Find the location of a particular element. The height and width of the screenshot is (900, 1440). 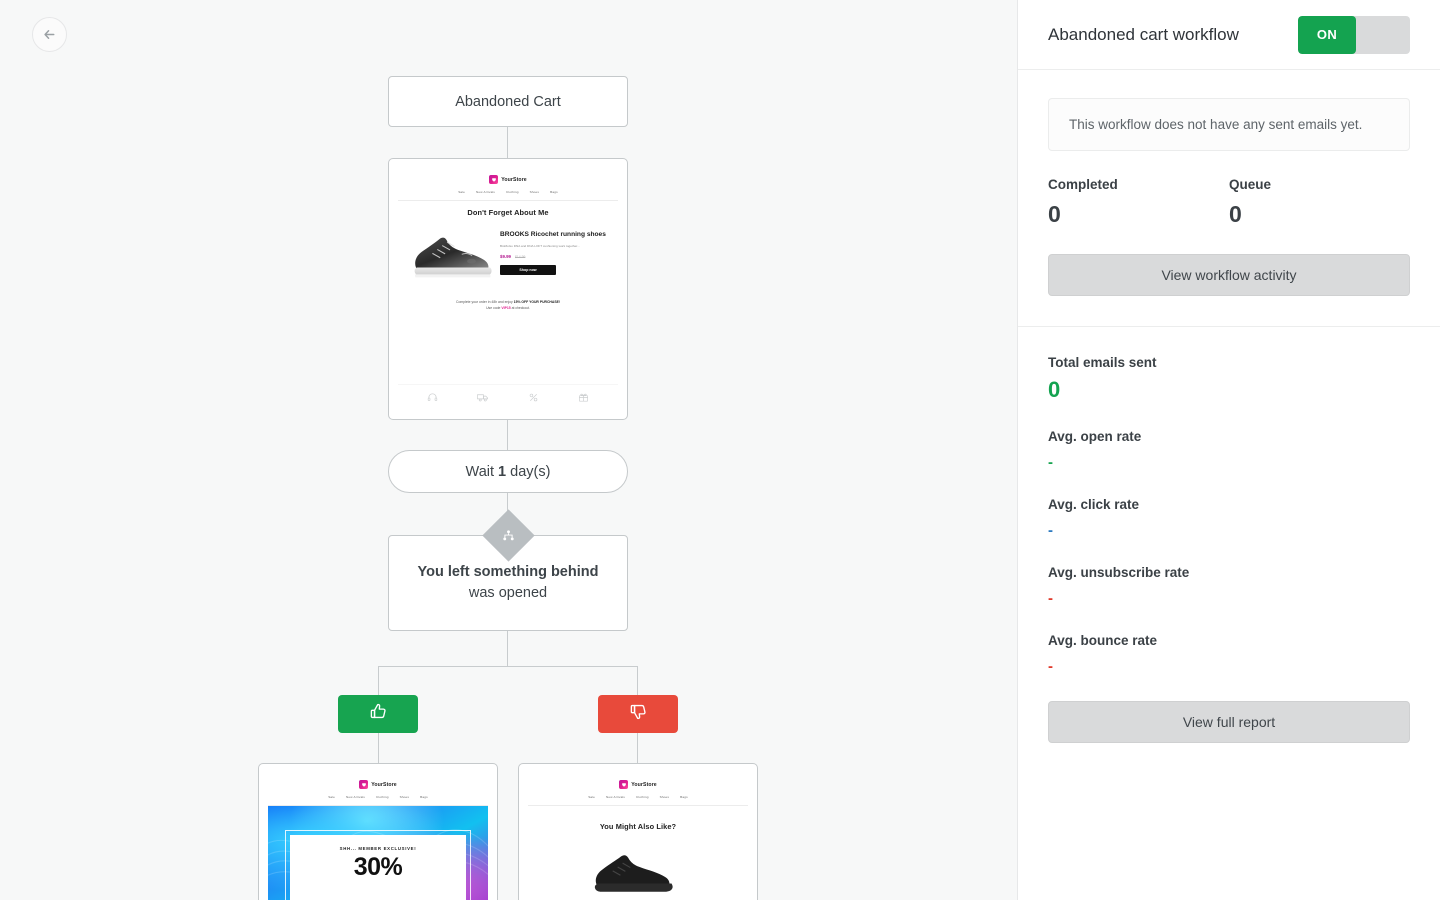

node-wait: Wait 1 day(s) is located at coordinates (508, 471).